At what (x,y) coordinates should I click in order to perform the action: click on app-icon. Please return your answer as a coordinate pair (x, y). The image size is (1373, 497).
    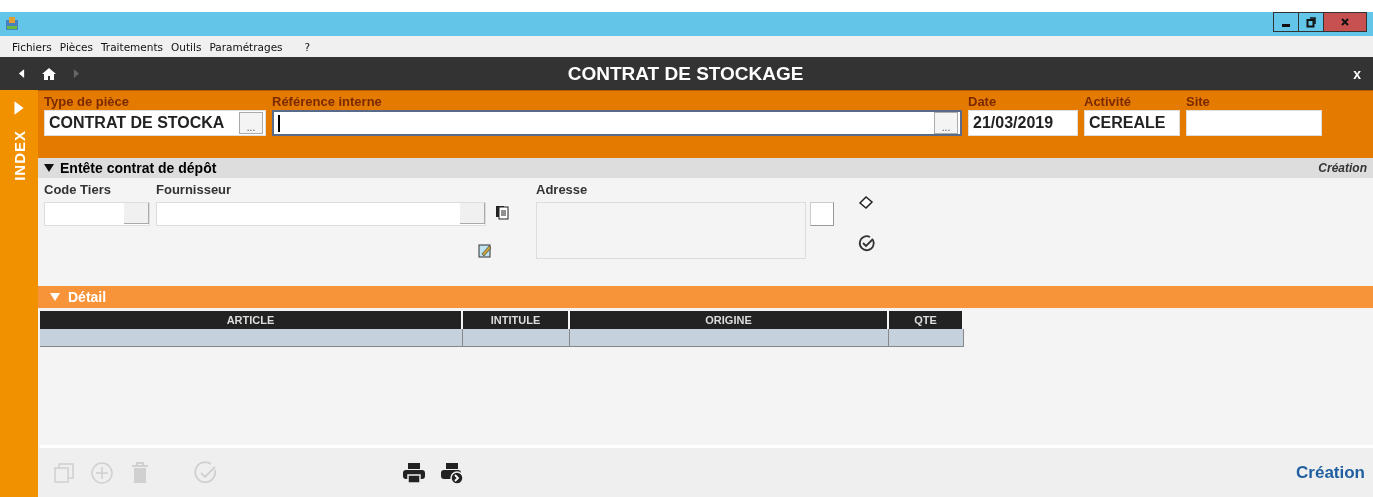
    Looking at the image, I should click on (12, 24).